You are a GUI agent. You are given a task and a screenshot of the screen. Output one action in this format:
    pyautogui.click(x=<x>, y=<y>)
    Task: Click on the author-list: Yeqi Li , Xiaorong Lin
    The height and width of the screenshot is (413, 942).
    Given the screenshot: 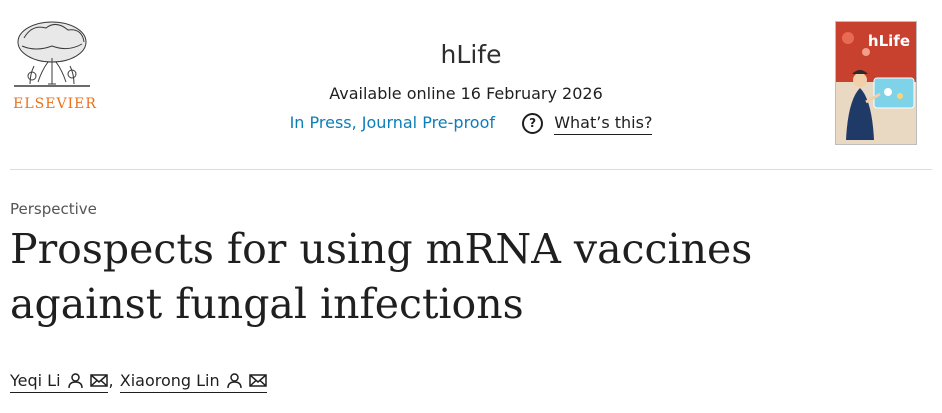 What is the action you would take?
    pyautogui.click(x=138, y=382)
    